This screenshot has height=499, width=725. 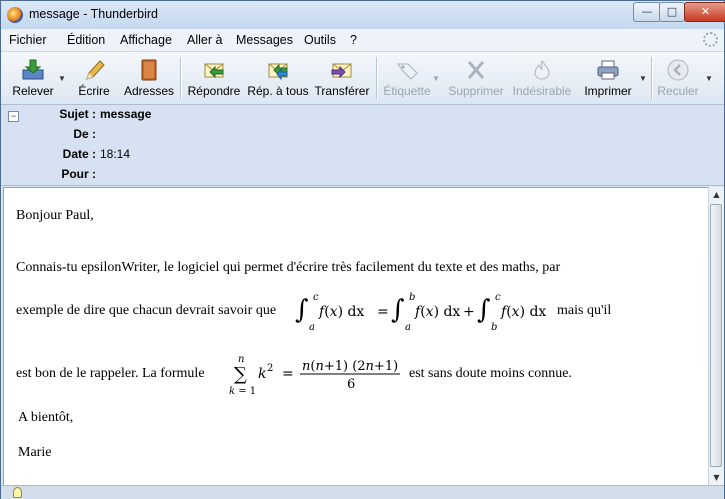 What do you see at coordinates (15, 15) in the screenshot?
I see `thunderbird-icon` at bounding box center [15, 15].